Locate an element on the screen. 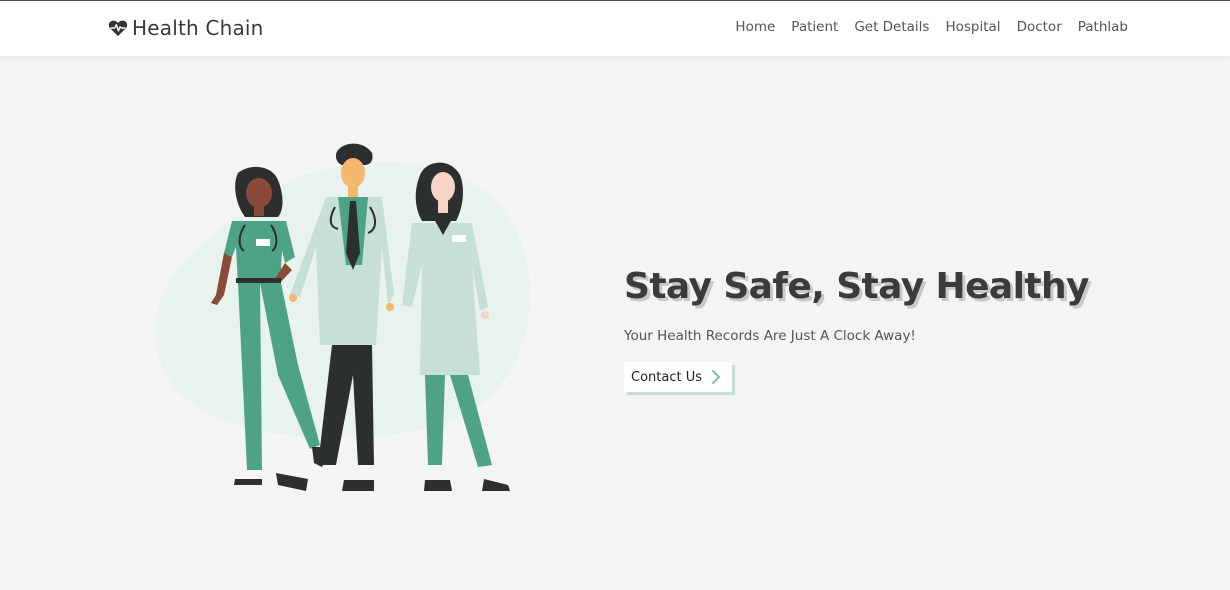 The image size is (1230, 590). contact-us-button: Contact Us is located at coordinates (678, 377).